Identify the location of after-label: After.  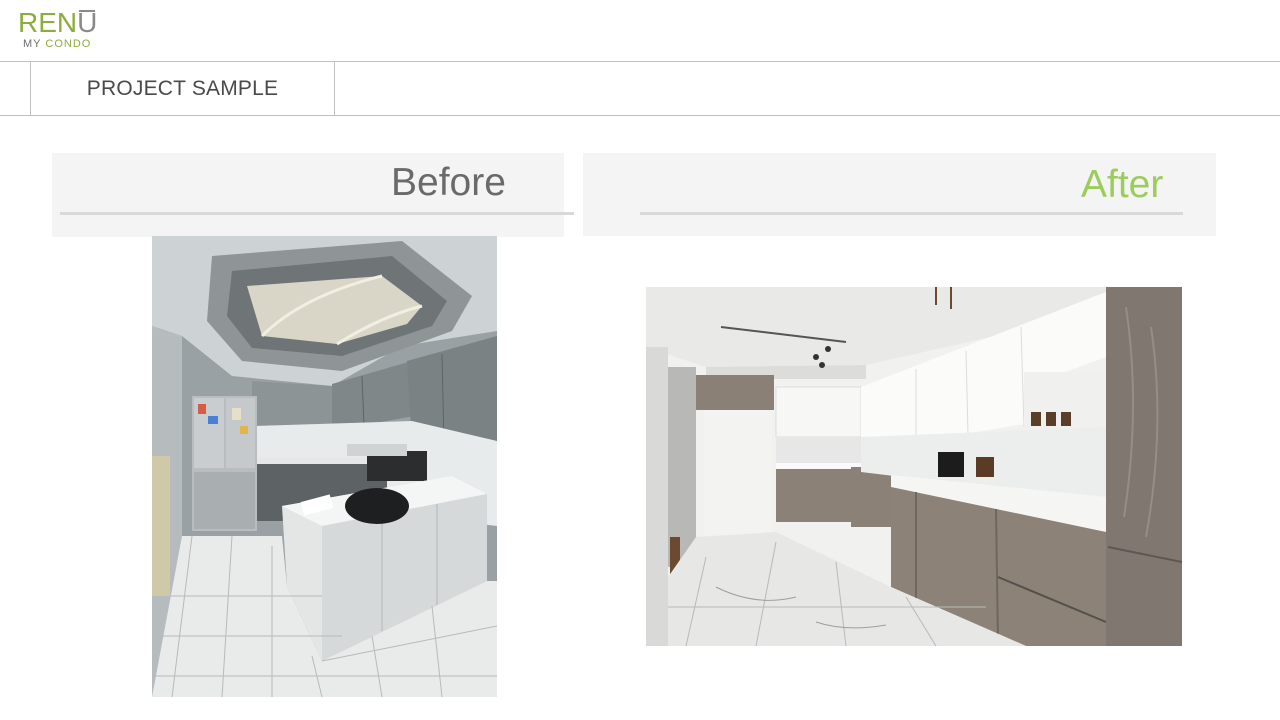
(1122, 184).